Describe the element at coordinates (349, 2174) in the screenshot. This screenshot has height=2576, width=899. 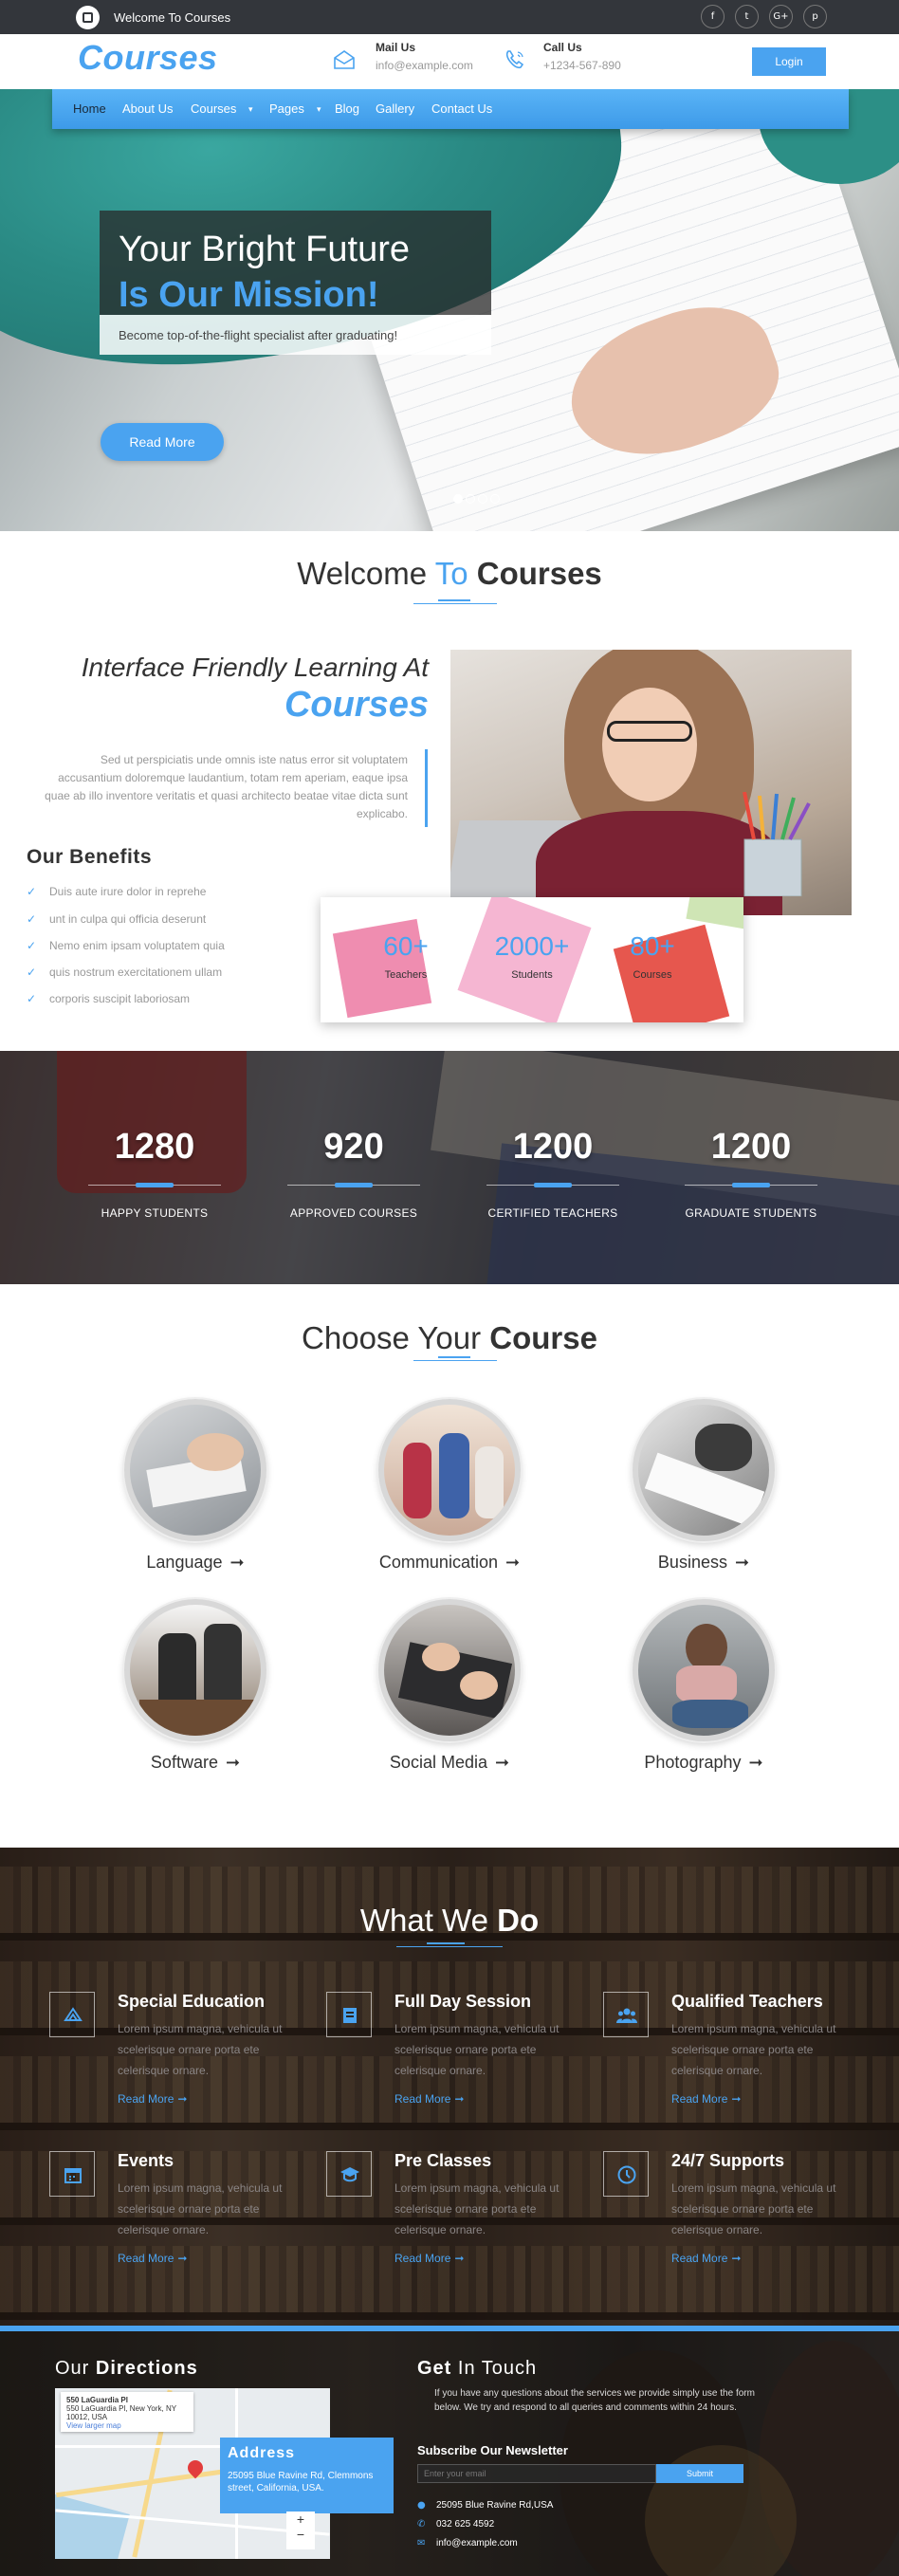
I see `mortarboard-icon` at that location.